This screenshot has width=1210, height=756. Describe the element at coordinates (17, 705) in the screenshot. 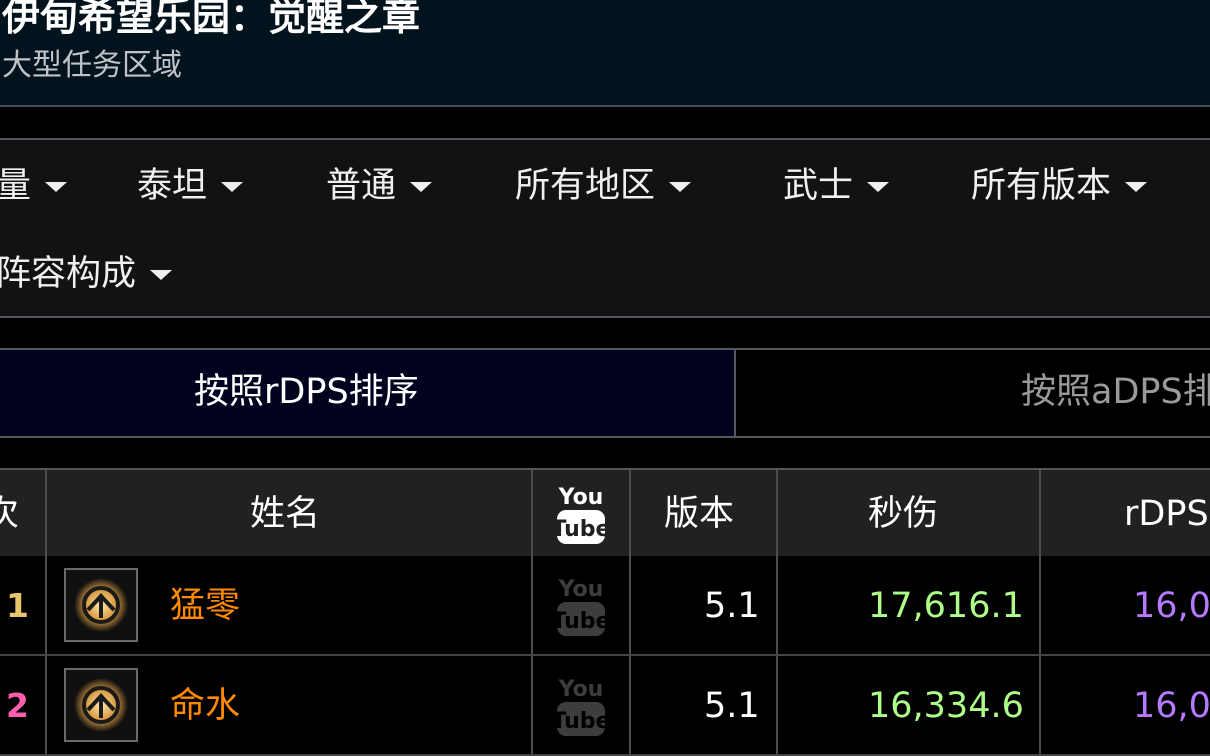

I see `rank-number: 2` at that location.